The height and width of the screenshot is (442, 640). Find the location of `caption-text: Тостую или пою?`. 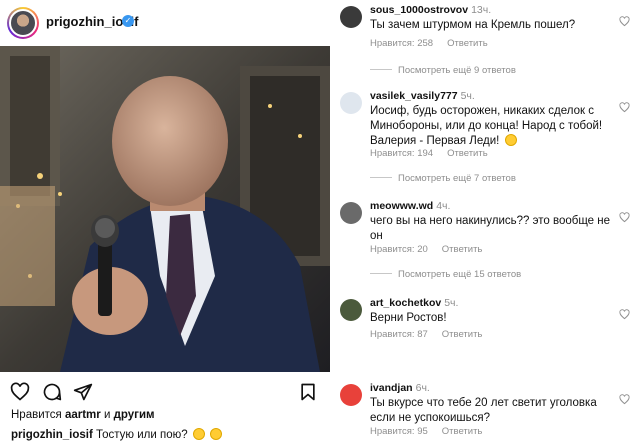

caption-text: Тостую или пою? is located at coordinates (140, 435).